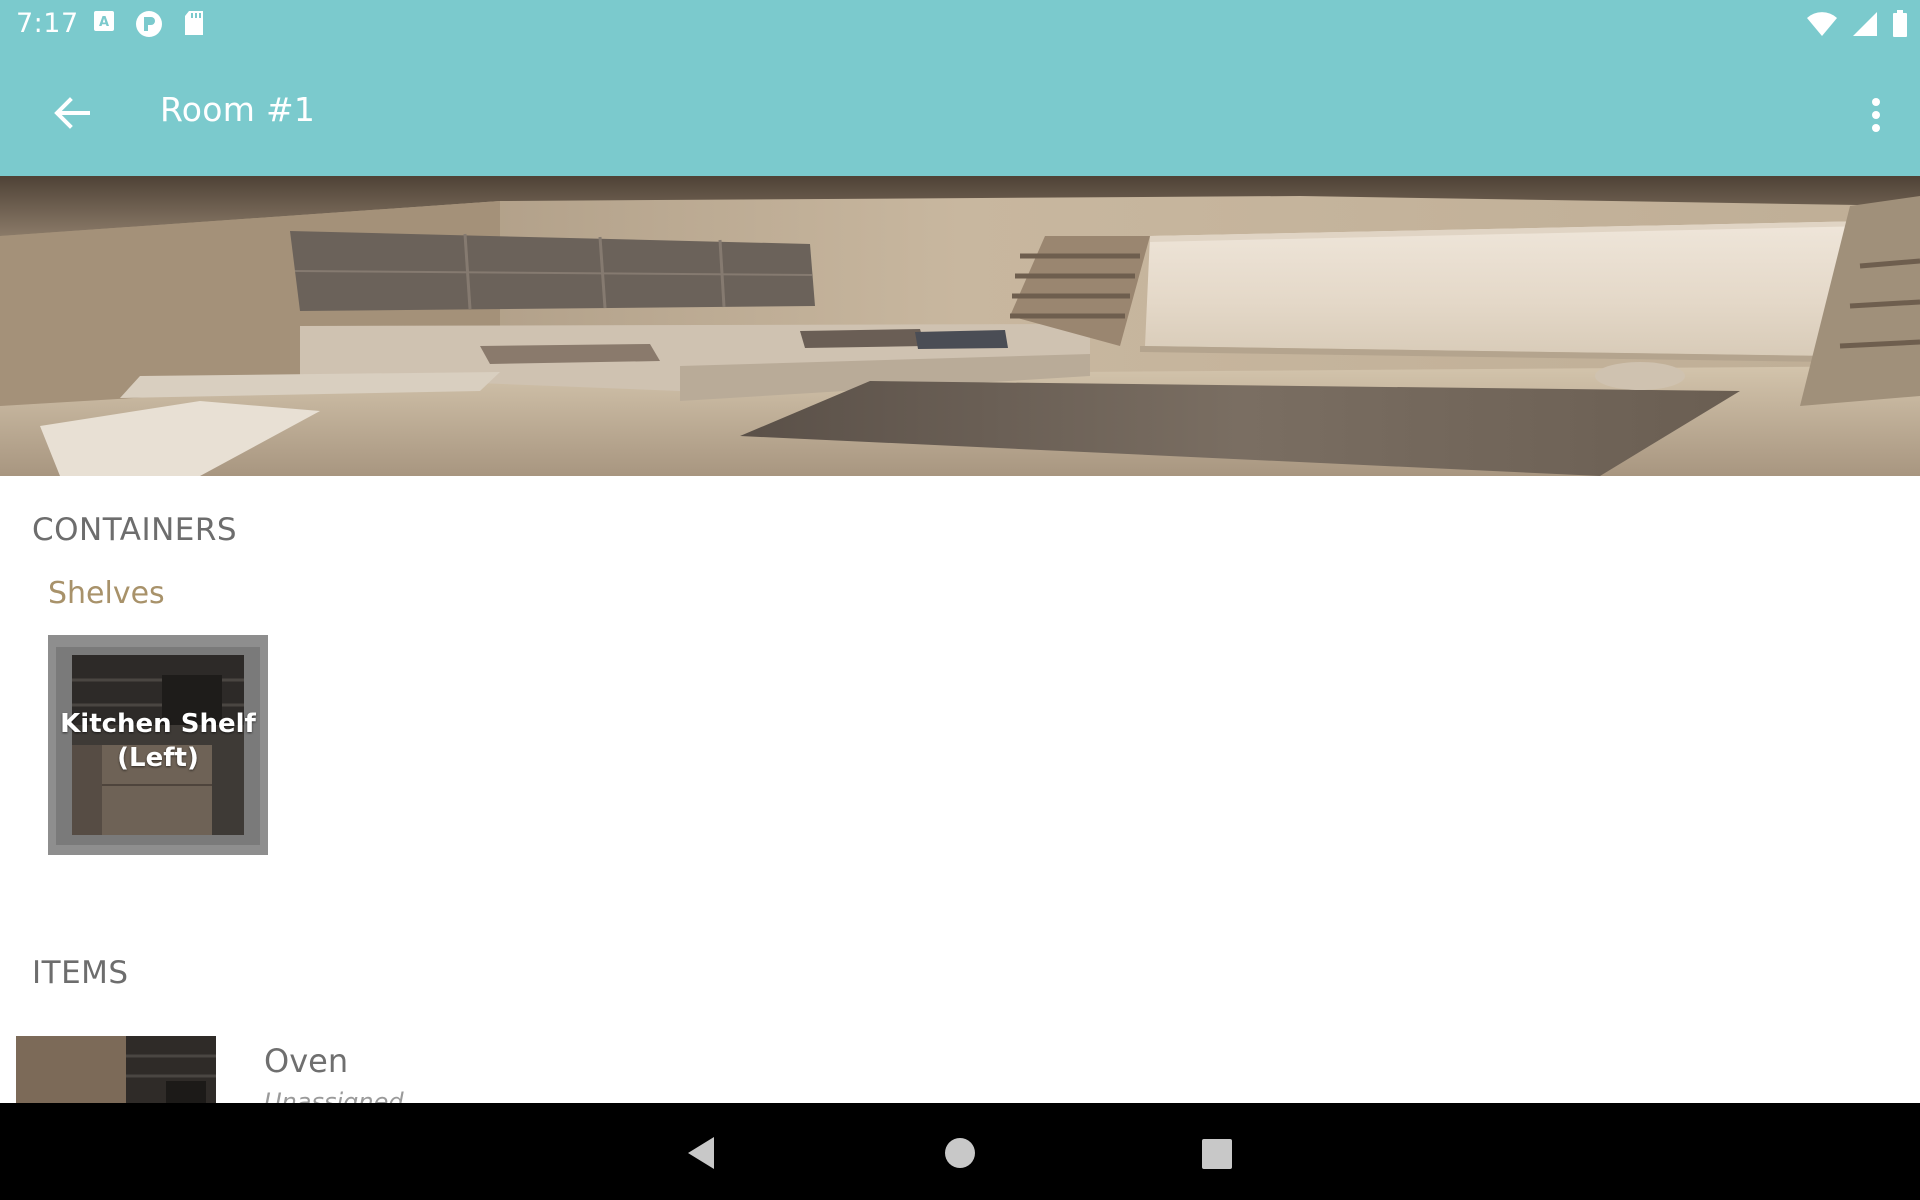  I want to click on item-thumbnail, so click(116, 1071).